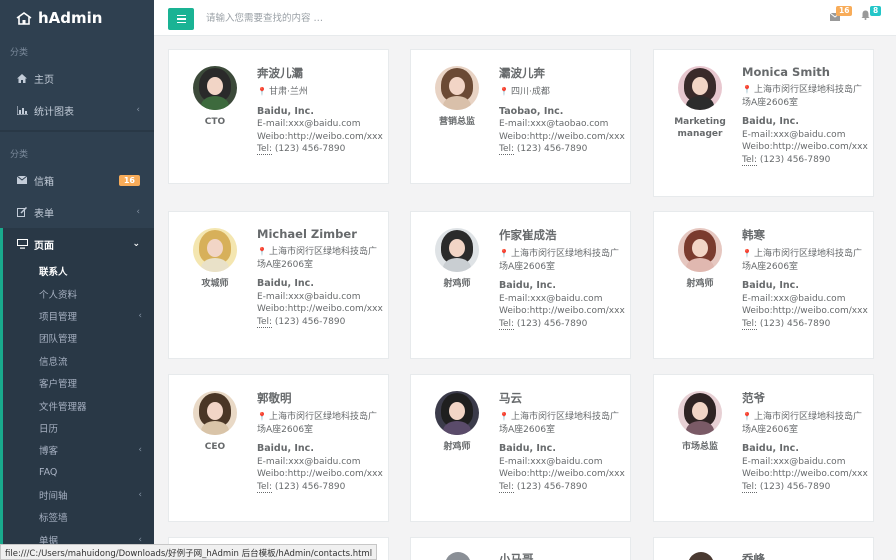 The image size is (896, 560). What do you see at coordinates (78, 383) in the screenshot?
I see `subnav-item-clients: 客户管理` at bounding box center [78, 383].